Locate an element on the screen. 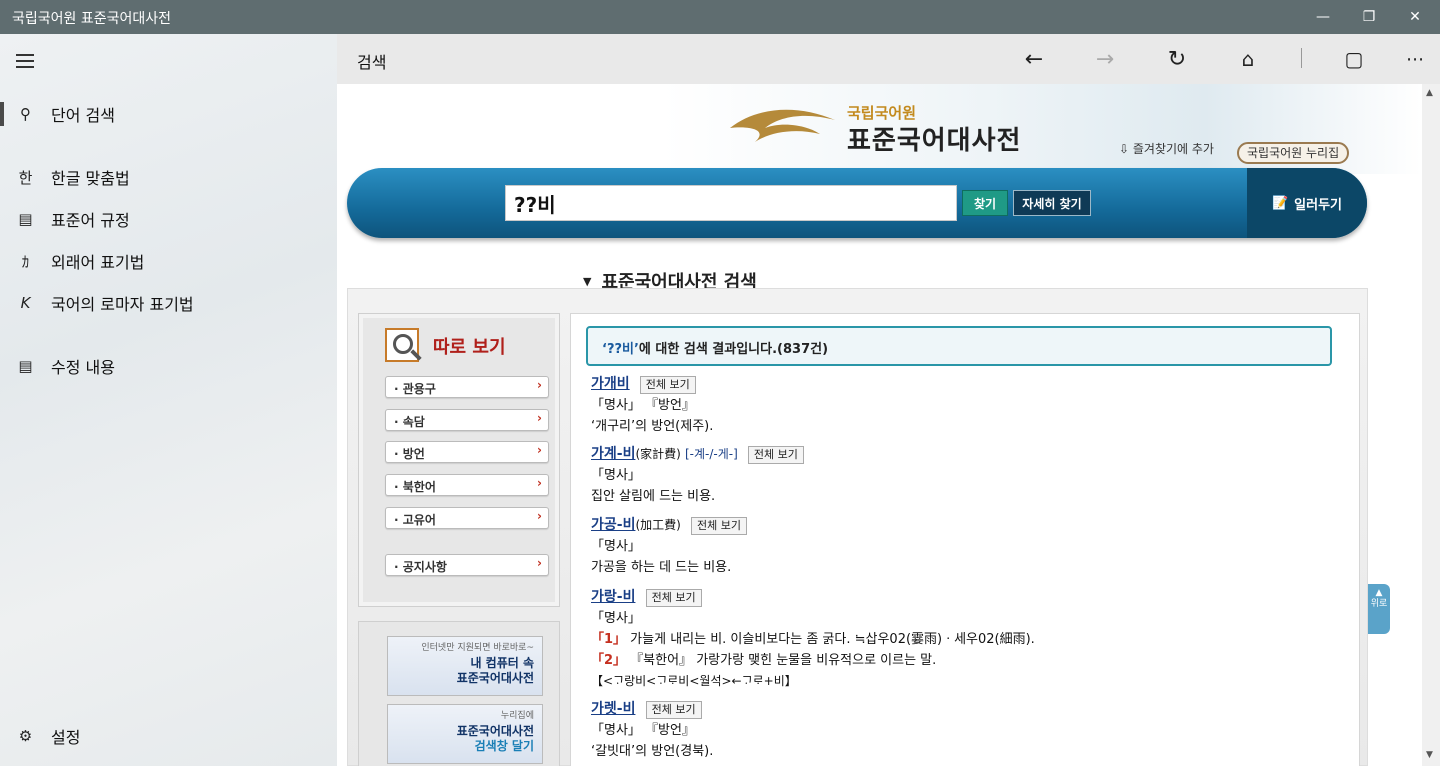  sidebar-item-label: 국어의 로마자 표기법 is located at coordinates (122, 304).